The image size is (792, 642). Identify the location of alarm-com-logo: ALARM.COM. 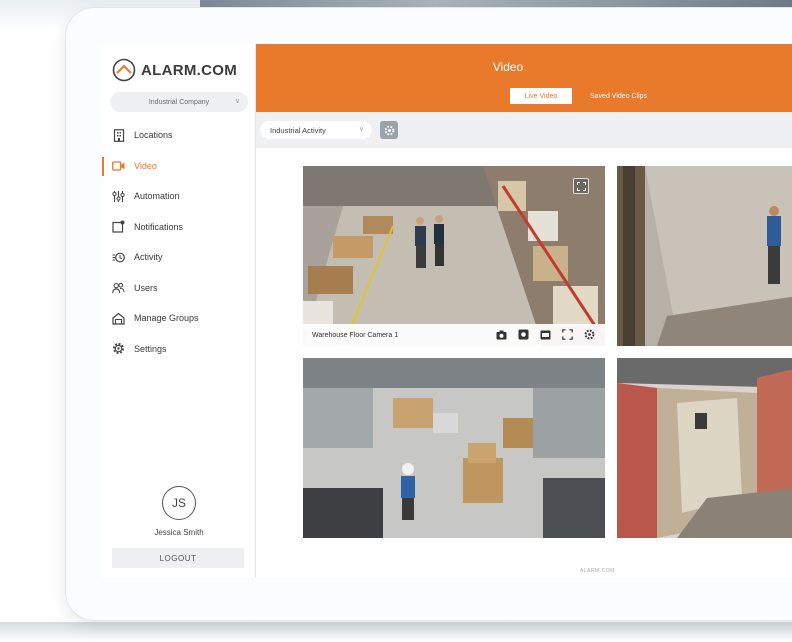
(174, 70).